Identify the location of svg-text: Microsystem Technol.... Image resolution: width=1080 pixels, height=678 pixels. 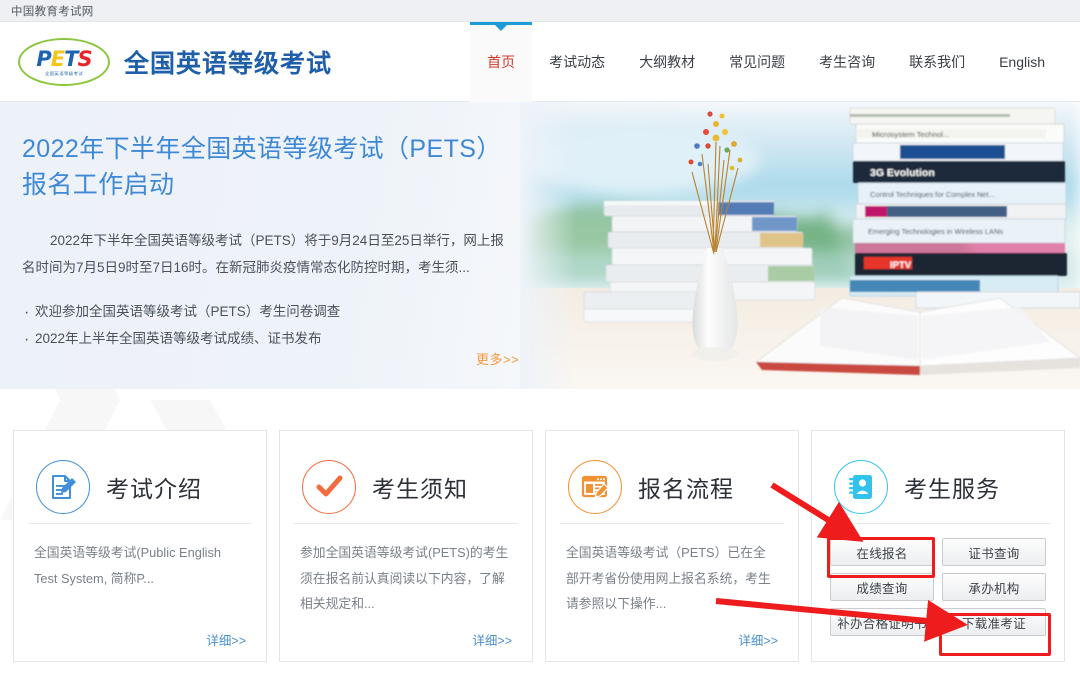
(910, 134).